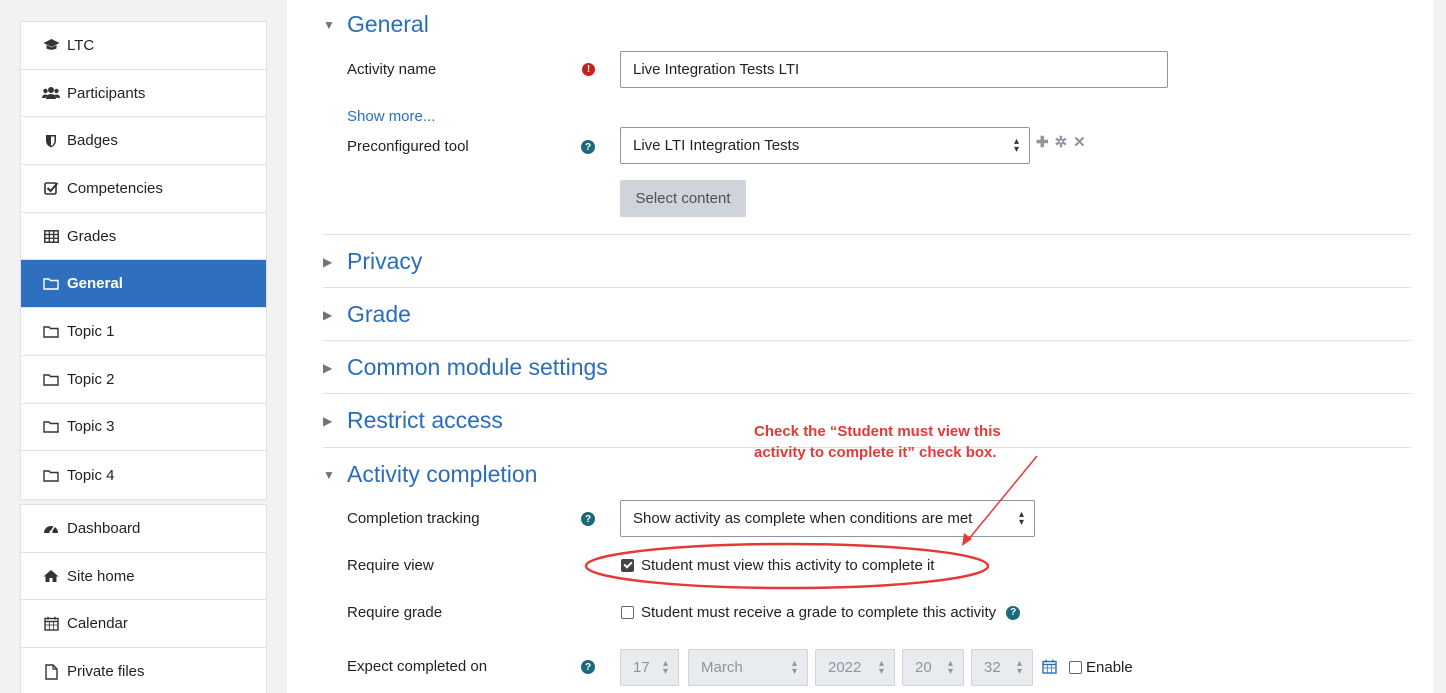 The width and height of the screenshot is (1446, 693). Describe the element at coordinates (425, 420) in the screenshot. I see `section-restrict-title: Restrict access` at that location.